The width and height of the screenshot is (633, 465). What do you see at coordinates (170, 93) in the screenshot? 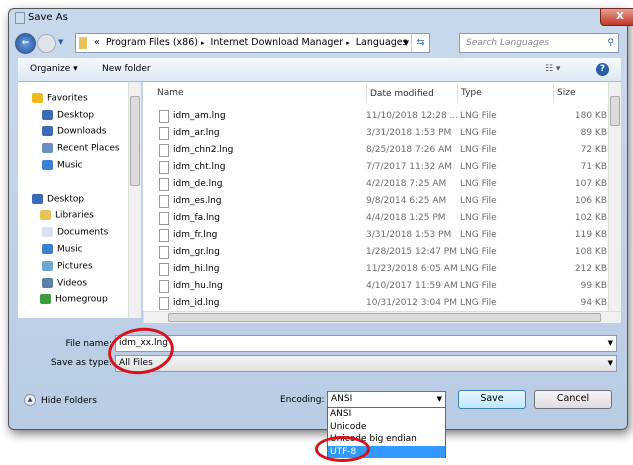
I see `column-header-name: Name` at bounding box center [170, 93].